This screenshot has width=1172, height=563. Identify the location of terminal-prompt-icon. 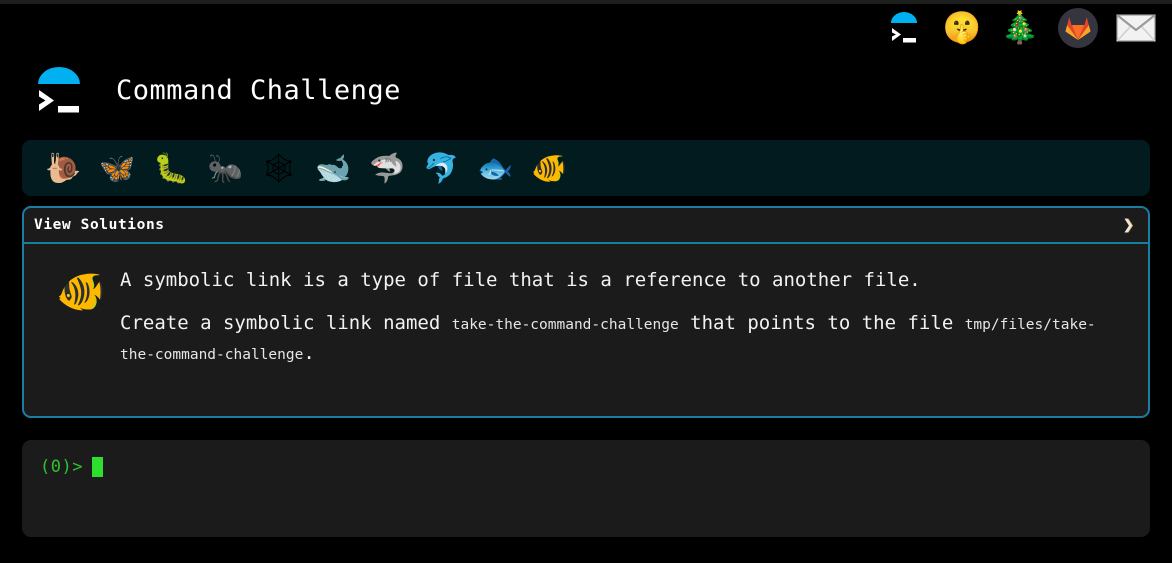
(59, 90).